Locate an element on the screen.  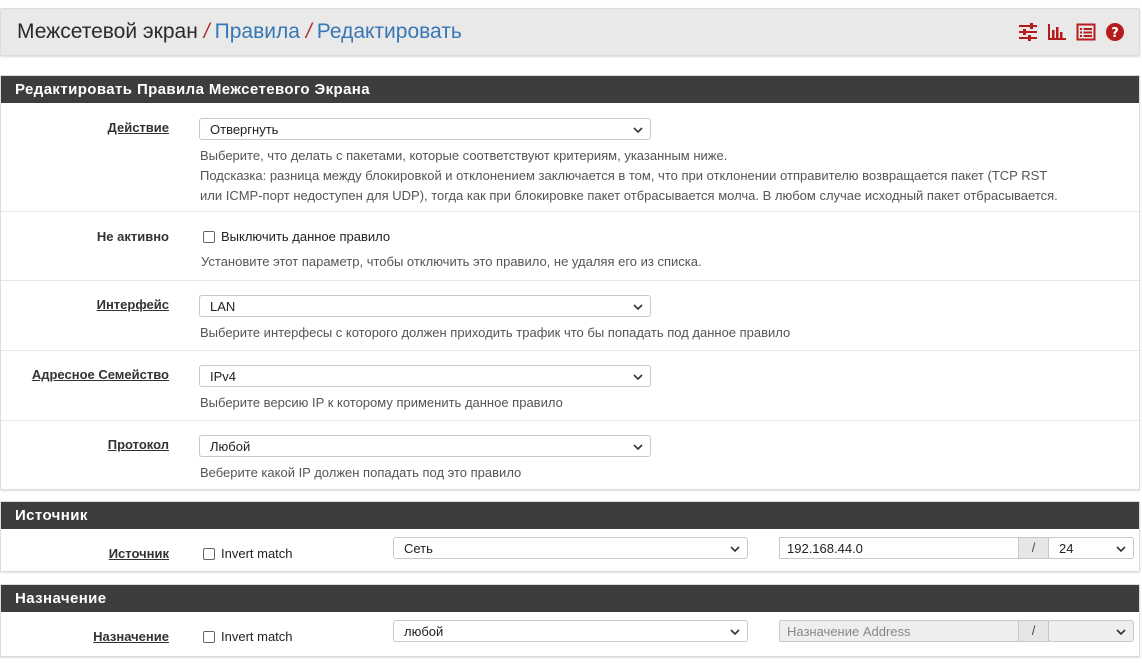
source-slash-addon: / is located at coordinates (1033, 548).